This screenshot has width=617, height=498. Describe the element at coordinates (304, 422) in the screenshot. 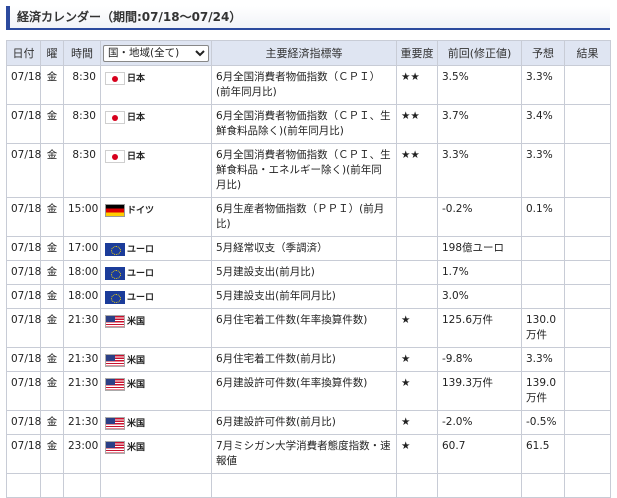

I see `cell-indicator: 6月建設許可件数(前月比)` at that location.